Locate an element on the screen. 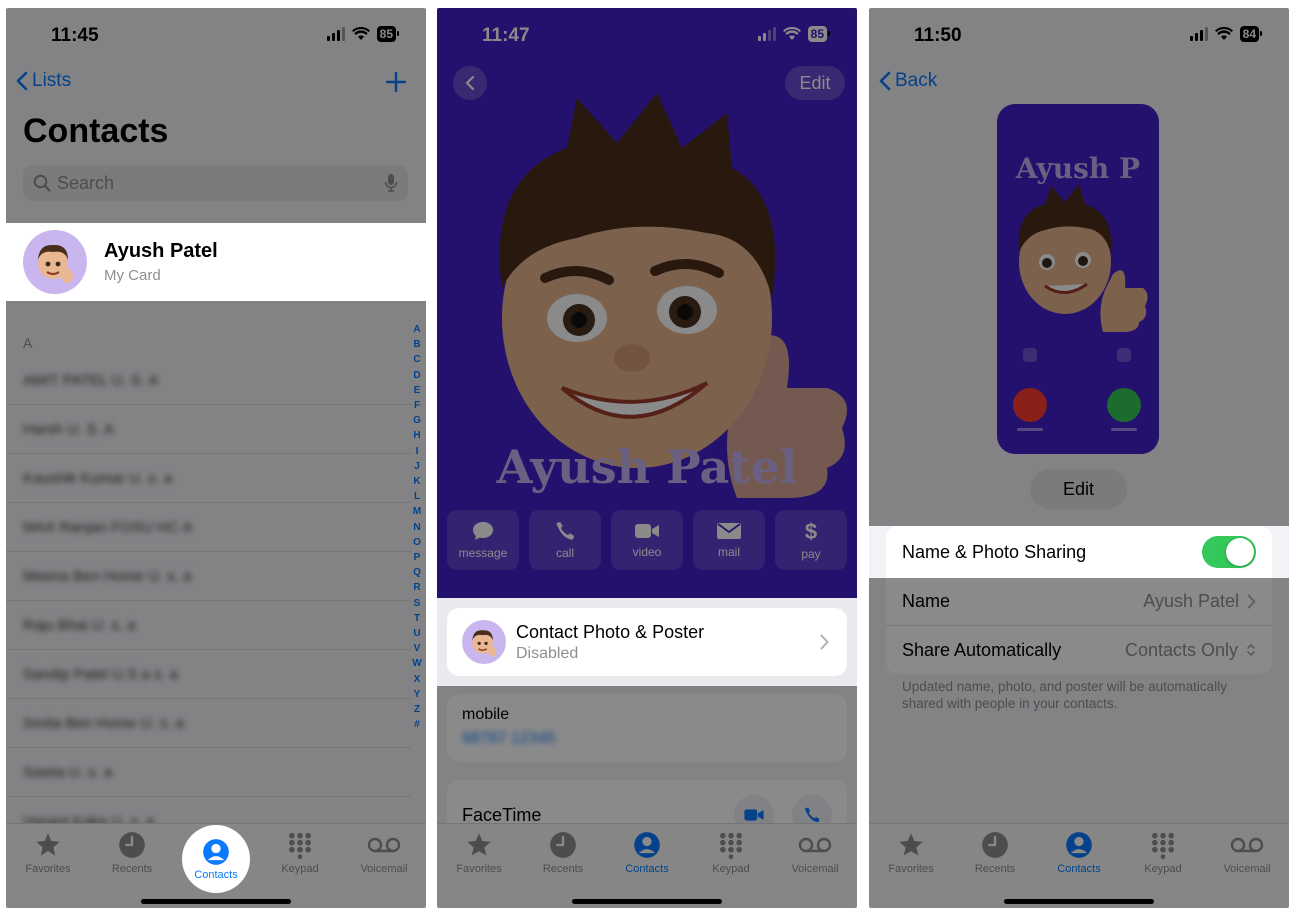  index-letter: B is located at coordinates (416, 344).